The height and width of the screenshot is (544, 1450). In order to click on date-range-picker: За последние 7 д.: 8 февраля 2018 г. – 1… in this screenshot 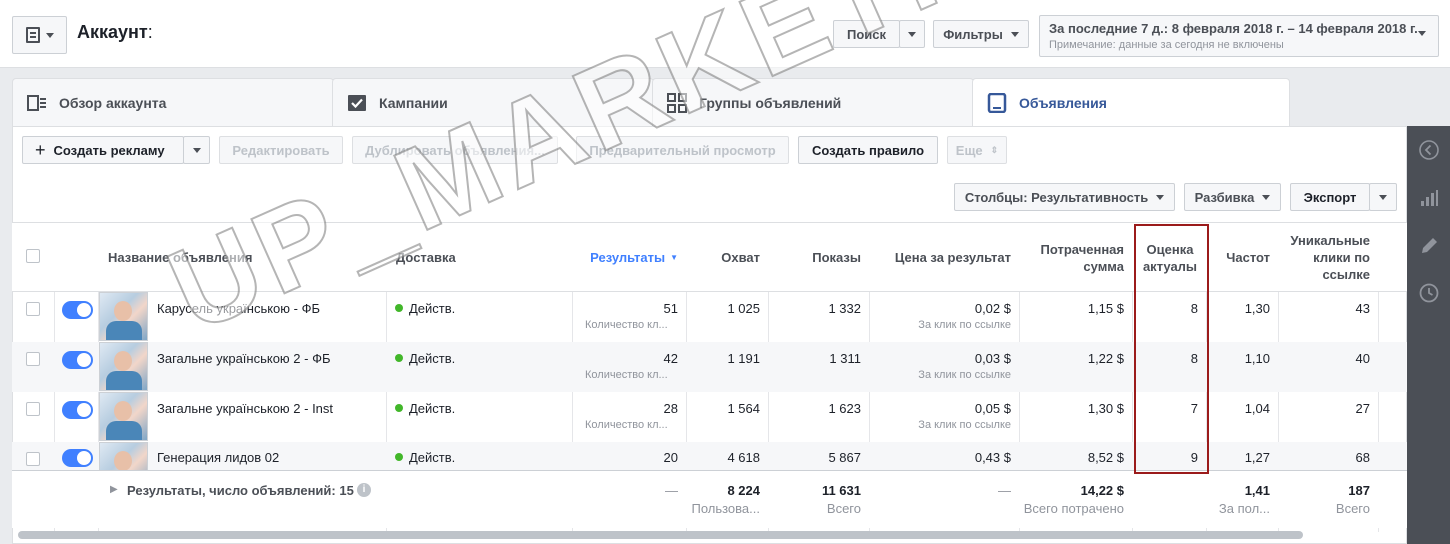, I will do `click(1239, 36)`.